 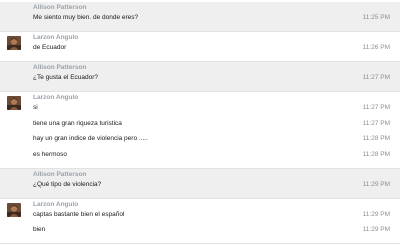 What do you see at coordinates (86, 17) in the screenshot?
I see `message-text: Me siento muy bien. de donde eres?` at bounding box center [86, 17].